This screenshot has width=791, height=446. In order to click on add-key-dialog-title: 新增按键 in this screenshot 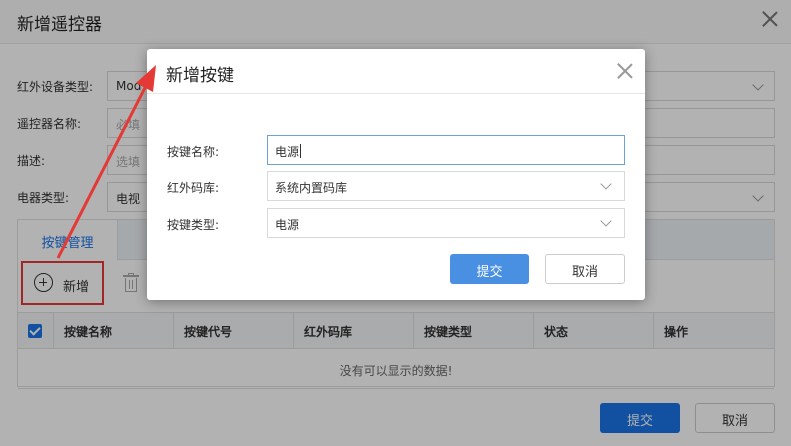, I will do `click(200, 76)`.